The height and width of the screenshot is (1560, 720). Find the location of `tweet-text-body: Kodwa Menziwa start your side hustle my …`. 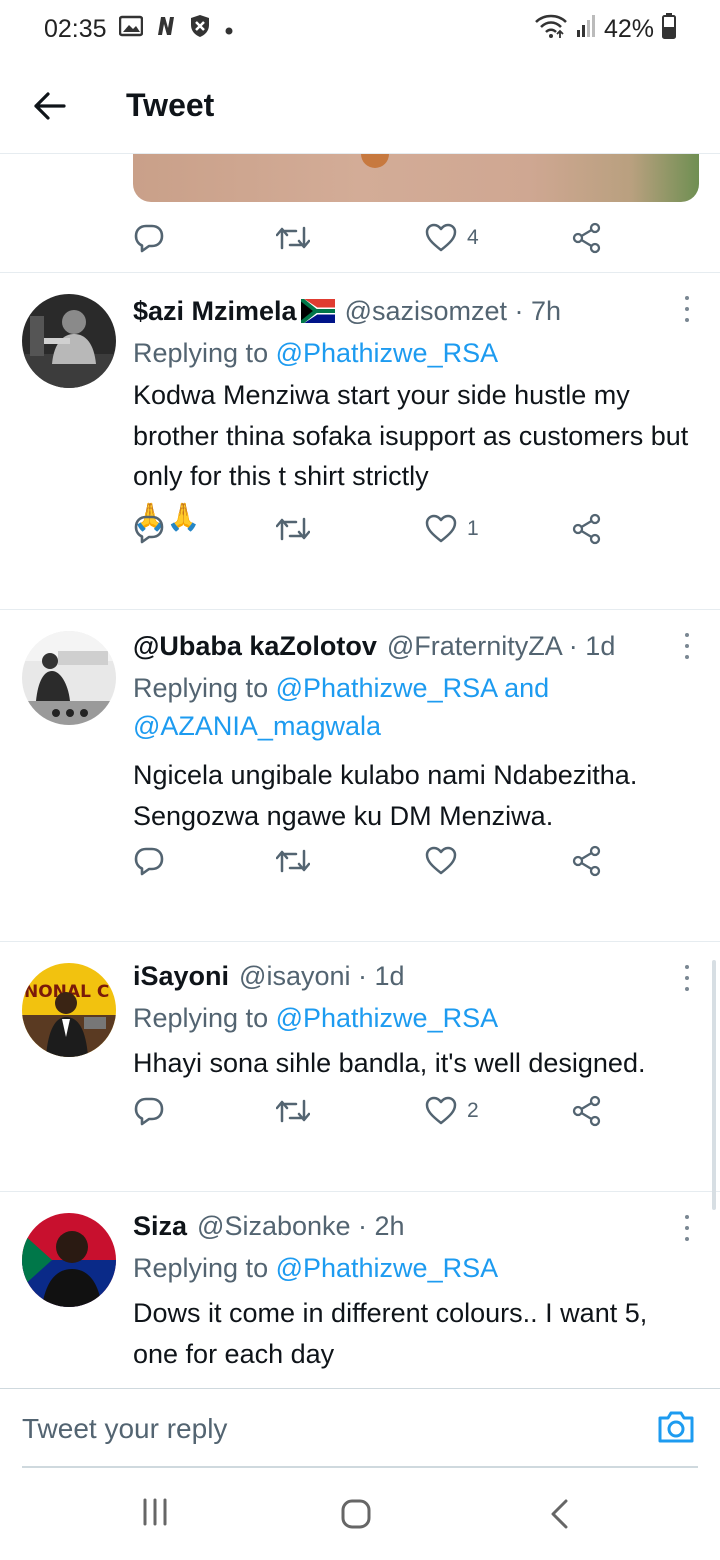

tweet-text-body: Kodwa Menziwa start your side hustle my … is located at coordinates (411, 435).